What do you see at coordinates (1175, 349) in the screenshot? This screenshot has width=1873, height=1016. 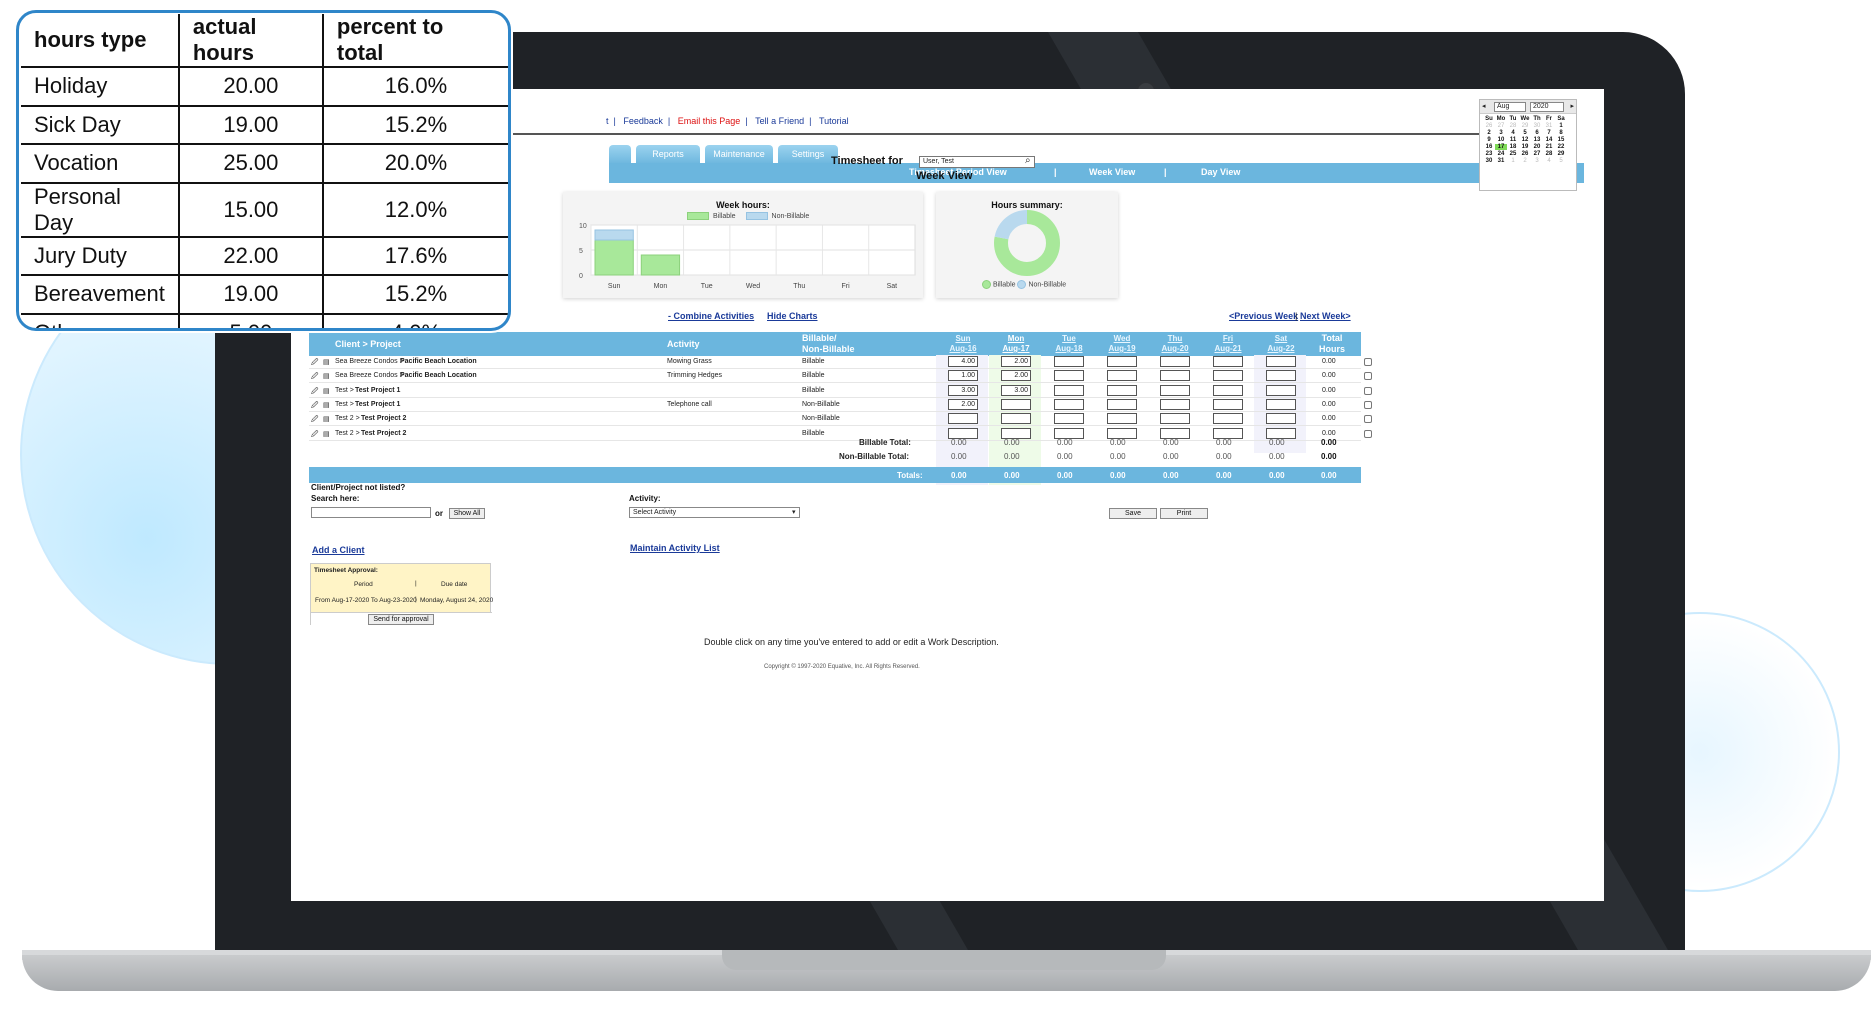 I see `day-date: Aug-20` at bounding box center [1175, 349].